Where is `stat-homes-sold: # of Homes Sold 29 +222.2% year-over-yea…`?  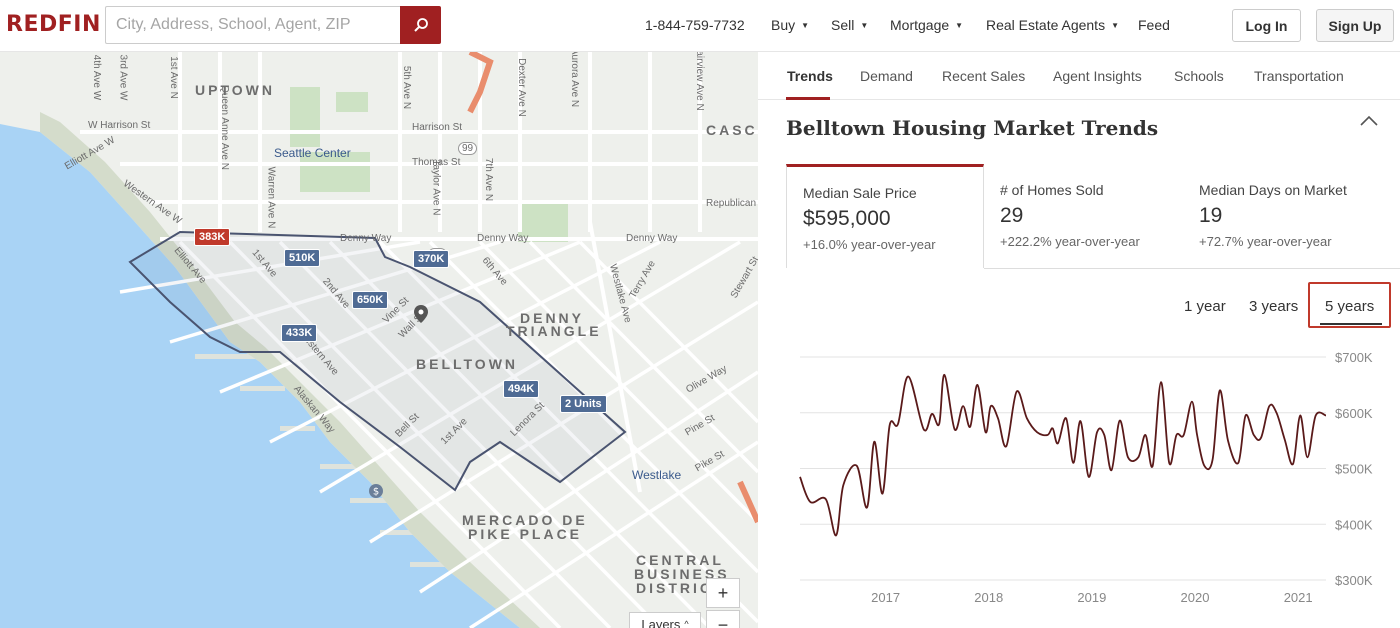 stat-homes-sold: # of Homes Sold 29 +222.2% year-over-yea… is located at coordinates (1083, 216).